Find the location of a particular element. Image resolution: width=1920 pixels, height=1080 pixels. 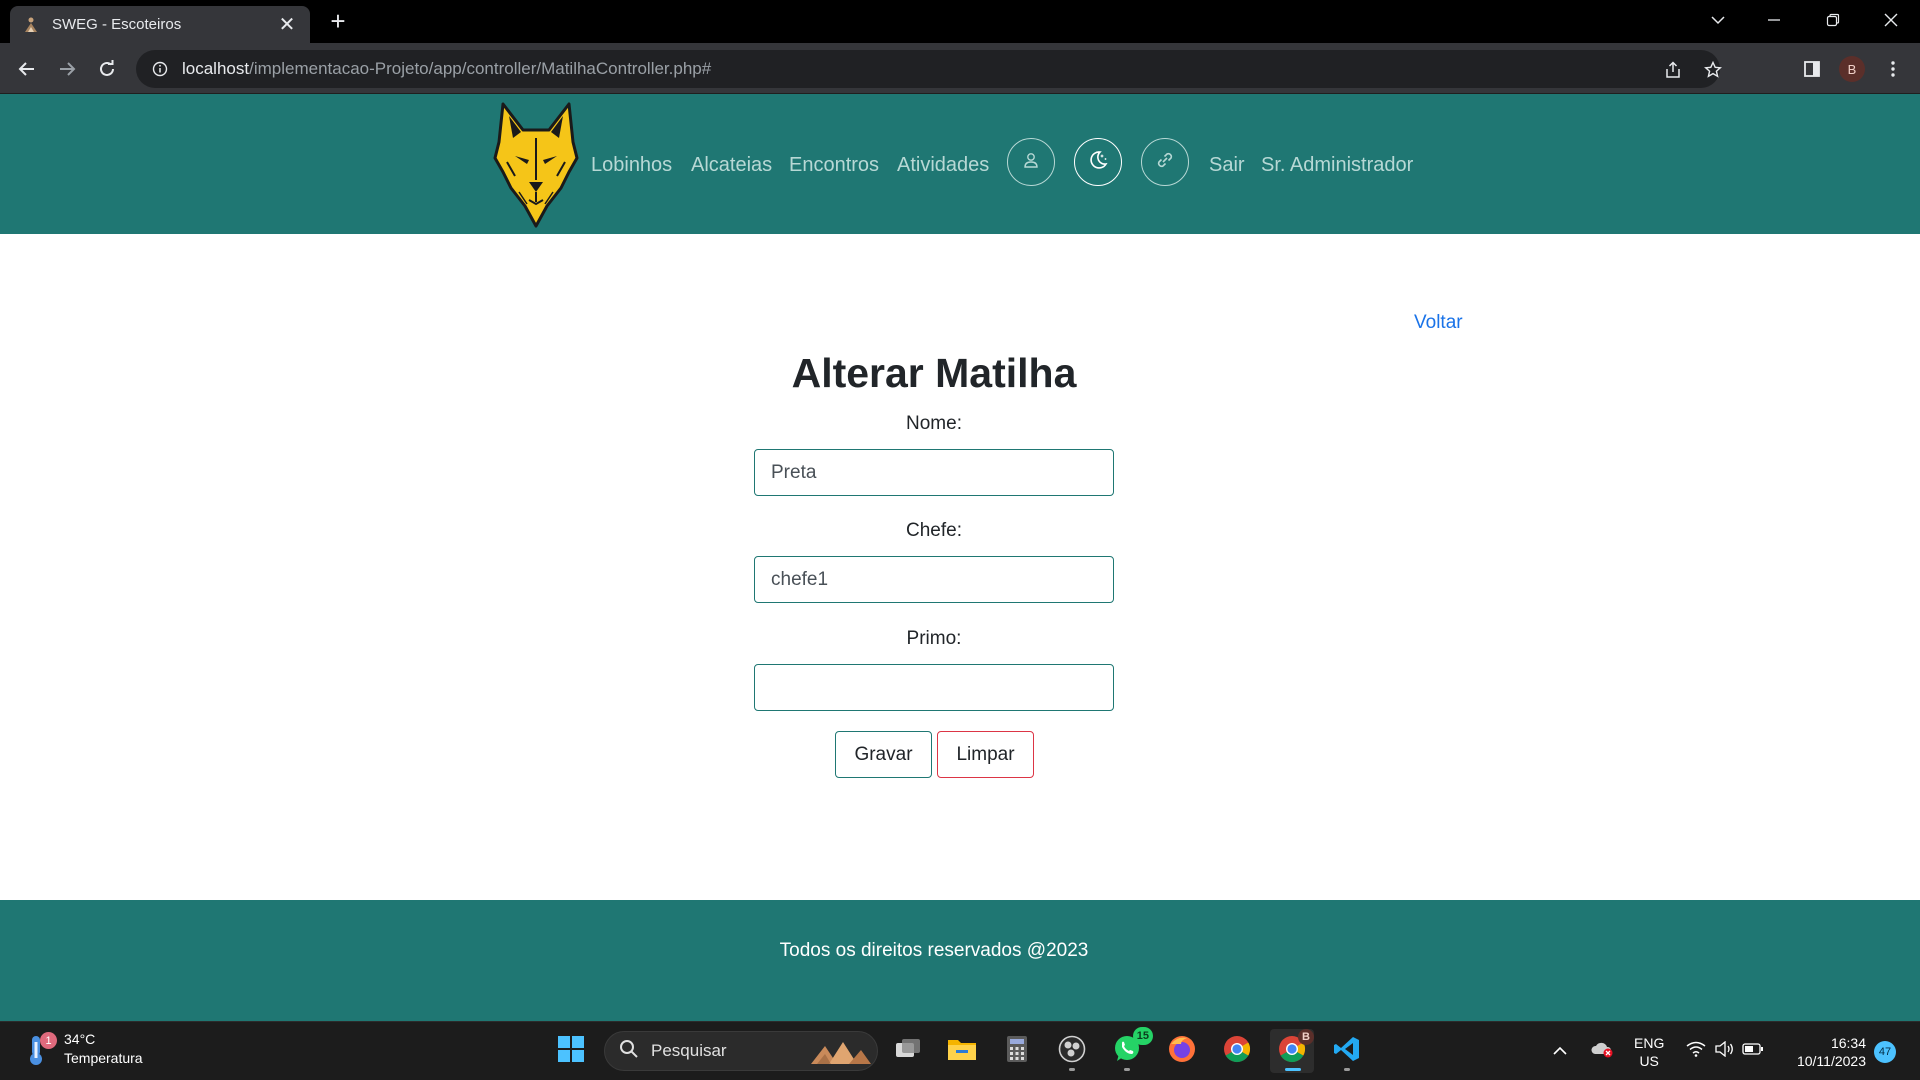

url-host: localhost is located at coordinates (216, 68).